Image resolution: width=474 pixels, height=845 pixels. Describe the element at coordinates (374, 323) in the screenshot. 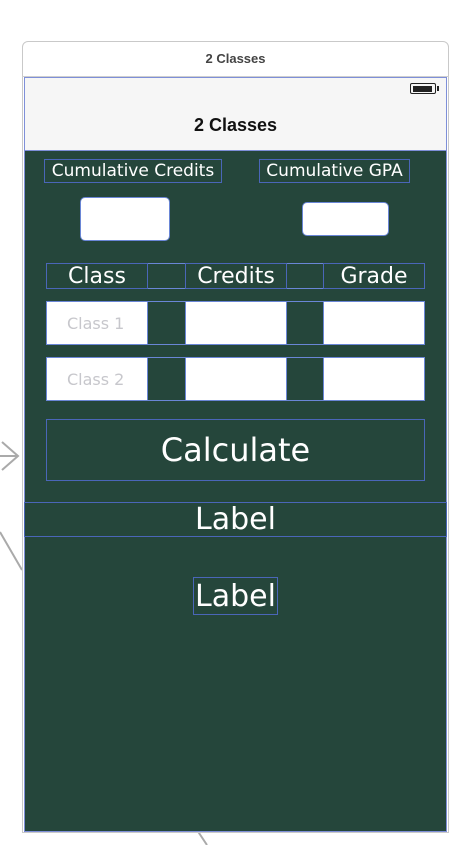

I see `class-1-grade-field` at that location.